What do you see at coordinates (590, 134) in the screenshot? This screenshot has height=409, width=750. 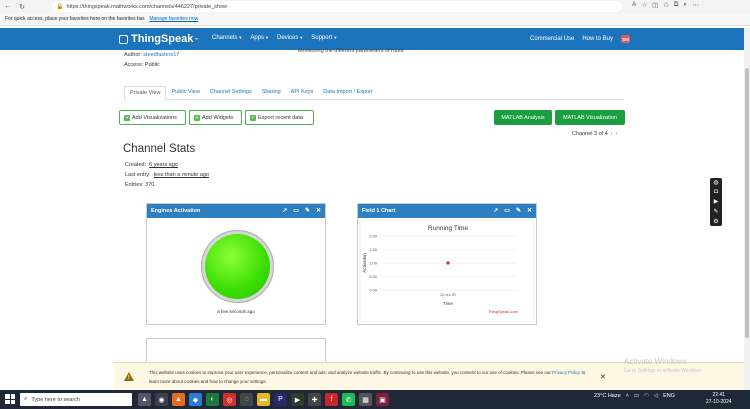 I see `pager-text: Channel 3 of 4` at bounding box center [590, 134].